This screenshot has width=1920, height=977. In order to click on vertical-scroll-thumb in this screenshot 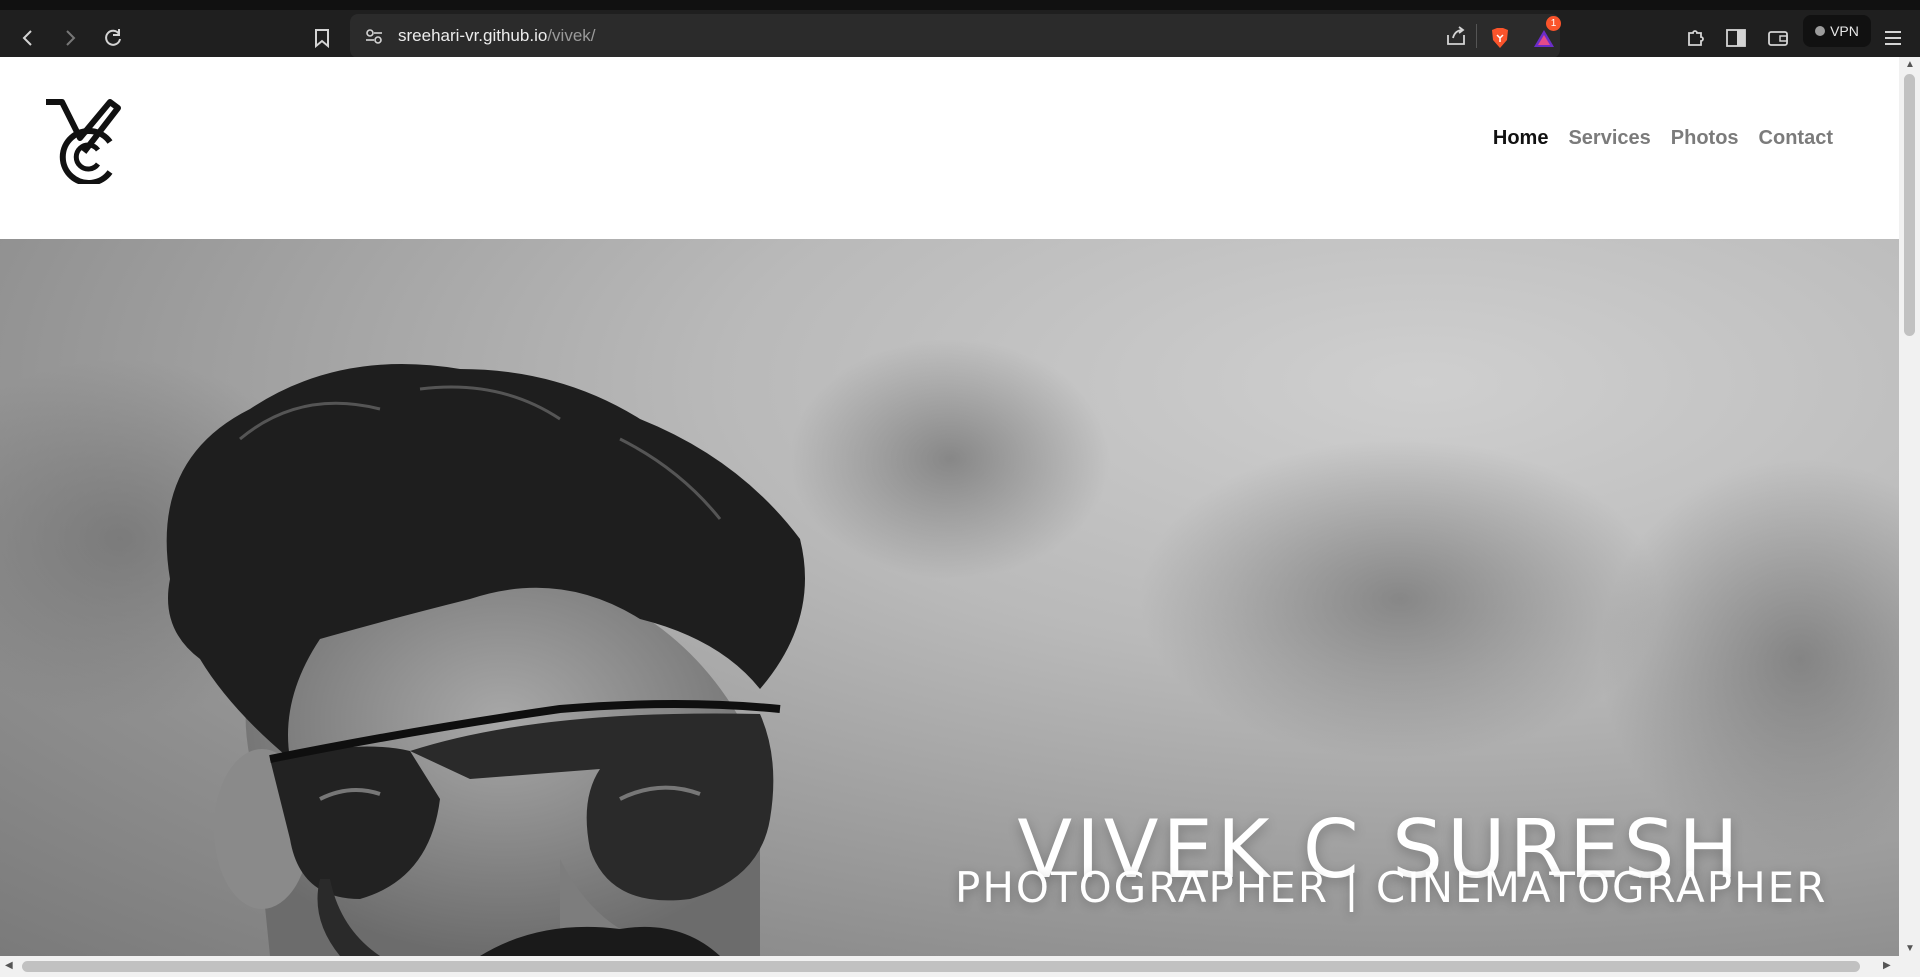, I will do `click(1909, 205)`.